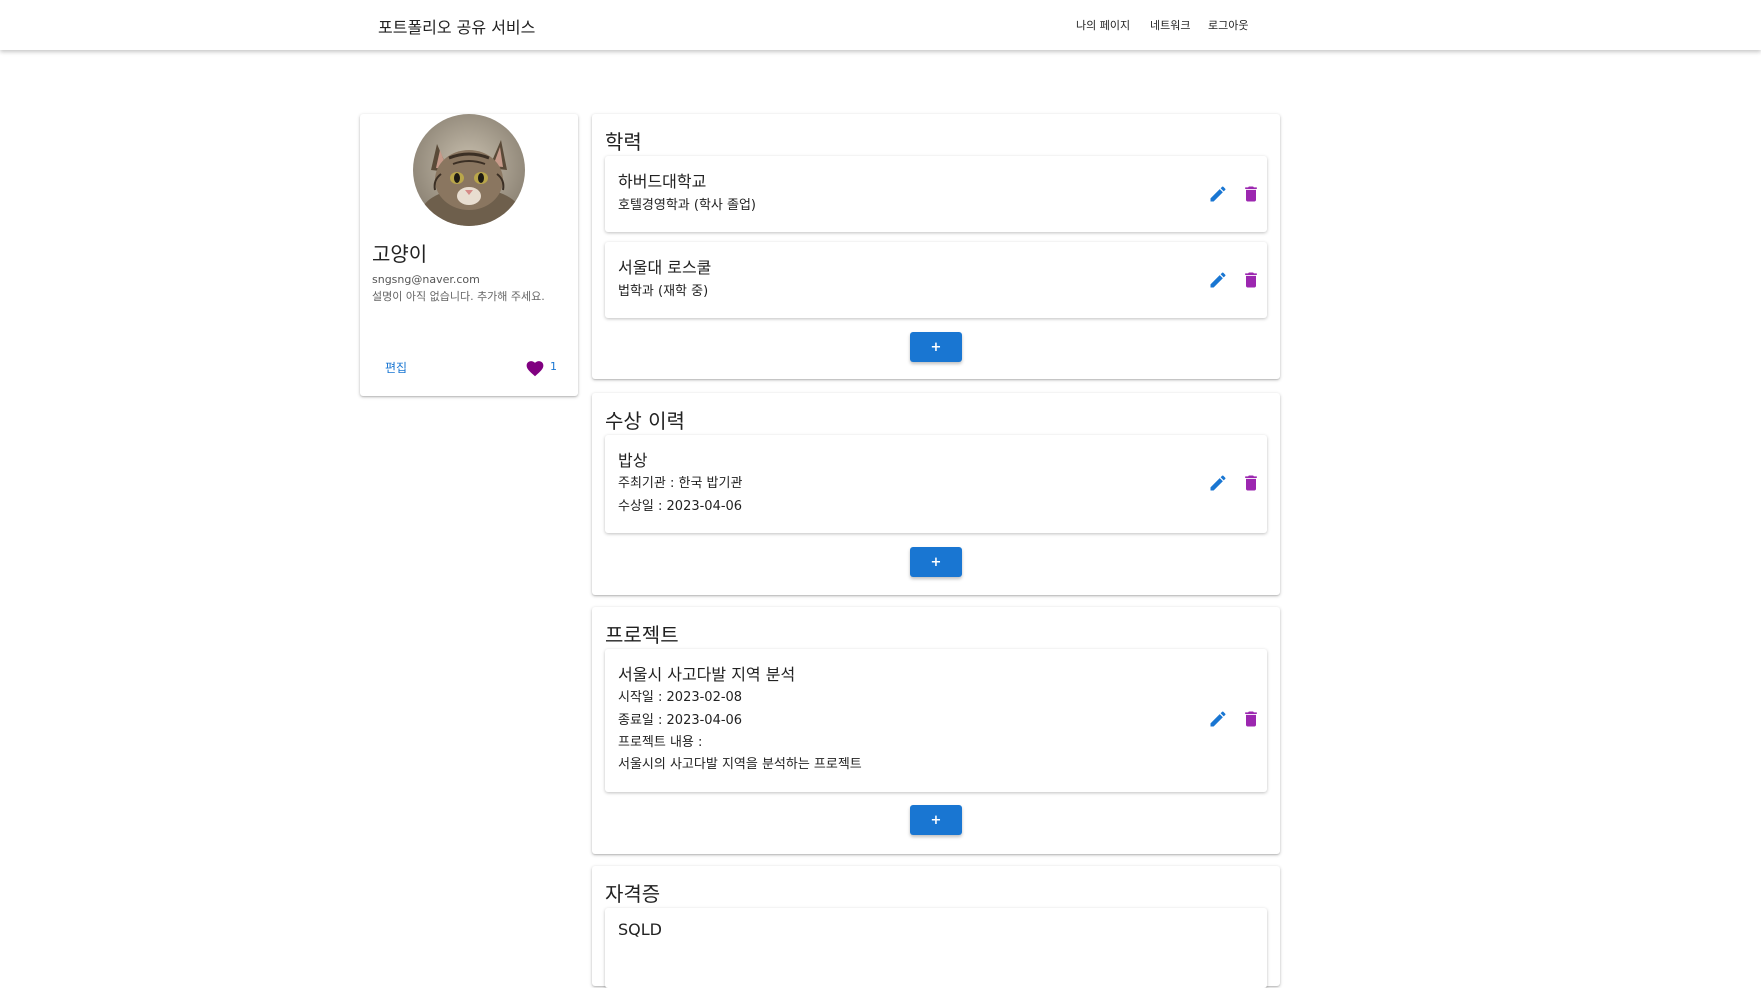  Describe the element at coordinates (665, 267) in the screenshot. I see `education-school: 서울대 로스쿨` at that location.